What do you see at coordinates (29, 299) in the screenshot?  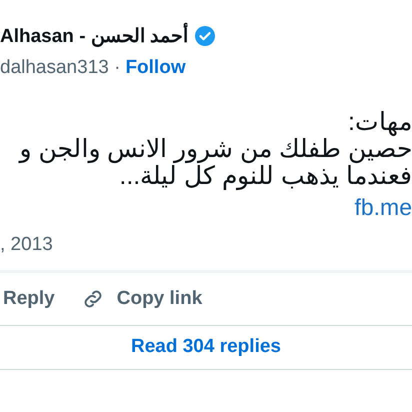 I see `reply-button: Reply` at bounding box center [29, 299].